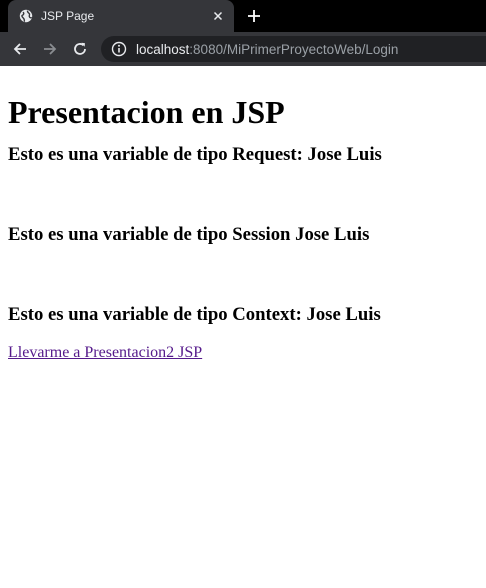 The width and height of the screenshot is (486, 588). What do you see at coordinates (121, 16) in the screenshot?
I see `browser-tab: JSP Page` at bounding box center [121, 16].